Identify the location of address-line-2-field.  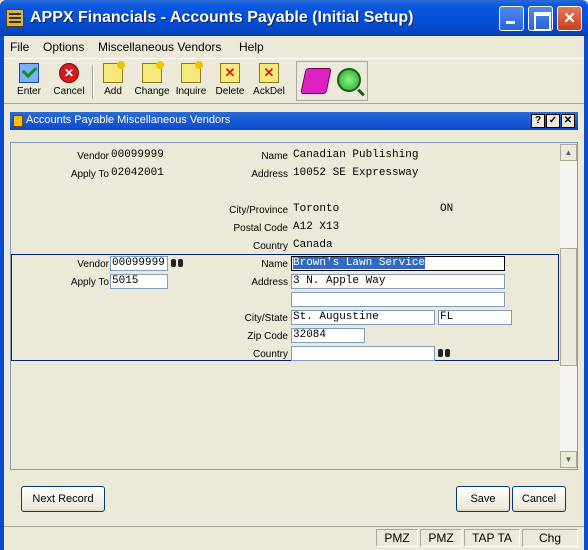
(398, 299).